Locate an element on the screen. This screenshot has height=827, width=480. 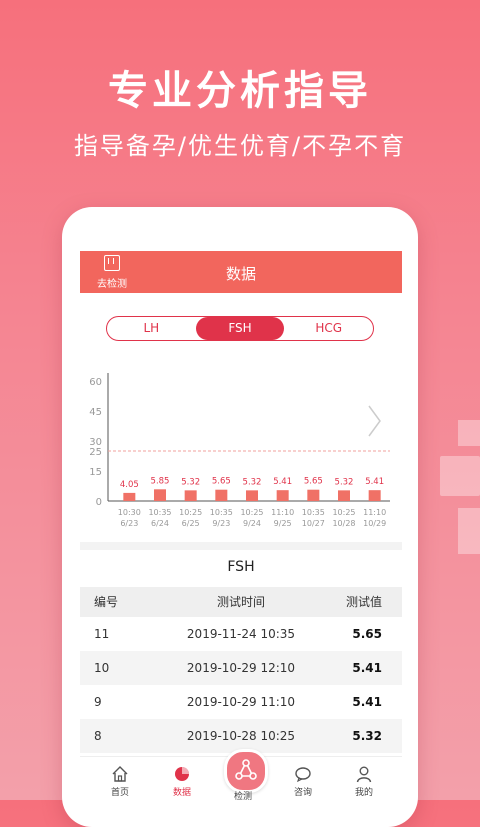
x-tick-time: 10:30 is located at coordinates (129, 512).